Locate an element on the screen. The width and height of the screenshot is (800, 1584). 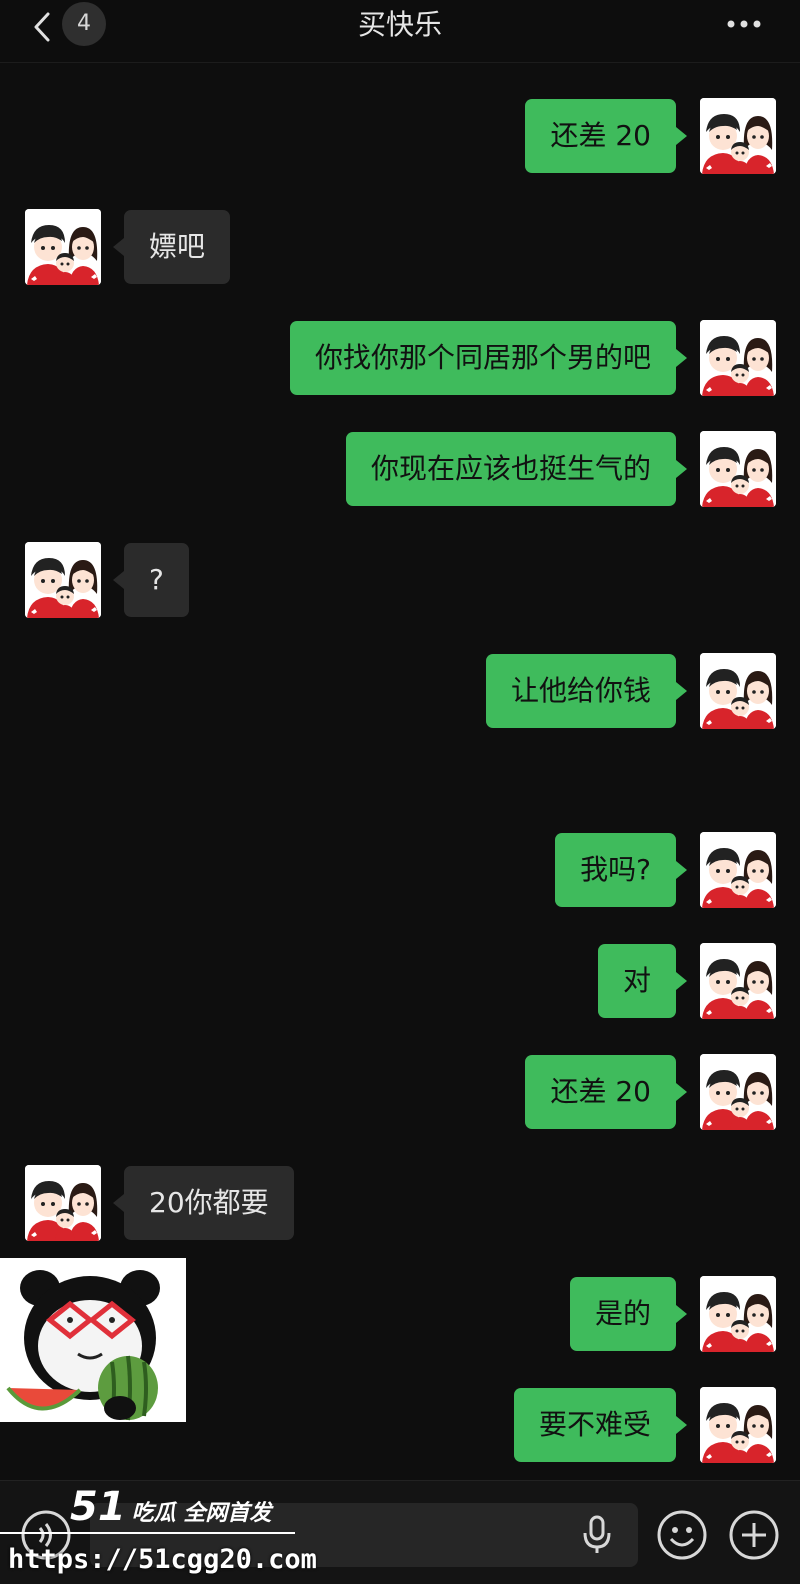
watermark-logo-number: 51 is located at coordinates (98, 1507).